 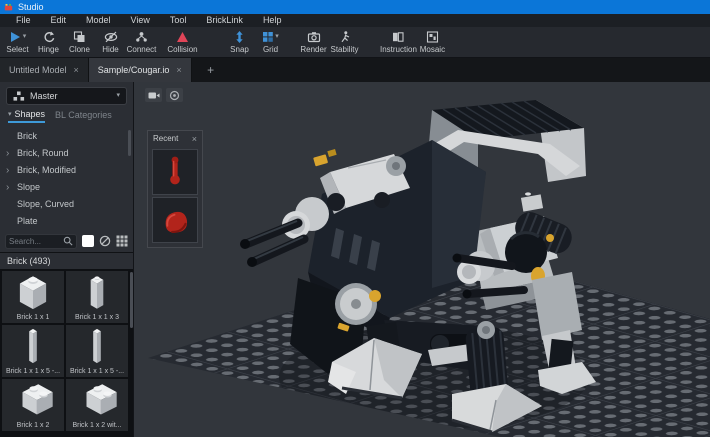 I want to click on mosaic-picture-icon, so click(x=432, y=37).